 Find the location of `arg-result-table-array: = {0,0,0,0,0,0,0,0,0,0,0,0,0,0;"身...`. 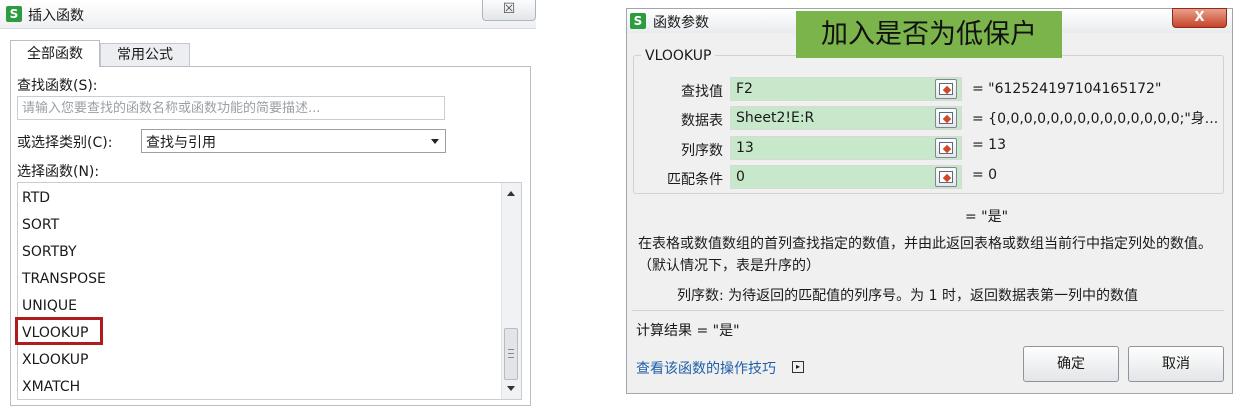

arg-result-table-array: = {0,0,0,0,0,0,0,0,0,0,0,0,0,0;"身... is located at coordinates (1095, 119).